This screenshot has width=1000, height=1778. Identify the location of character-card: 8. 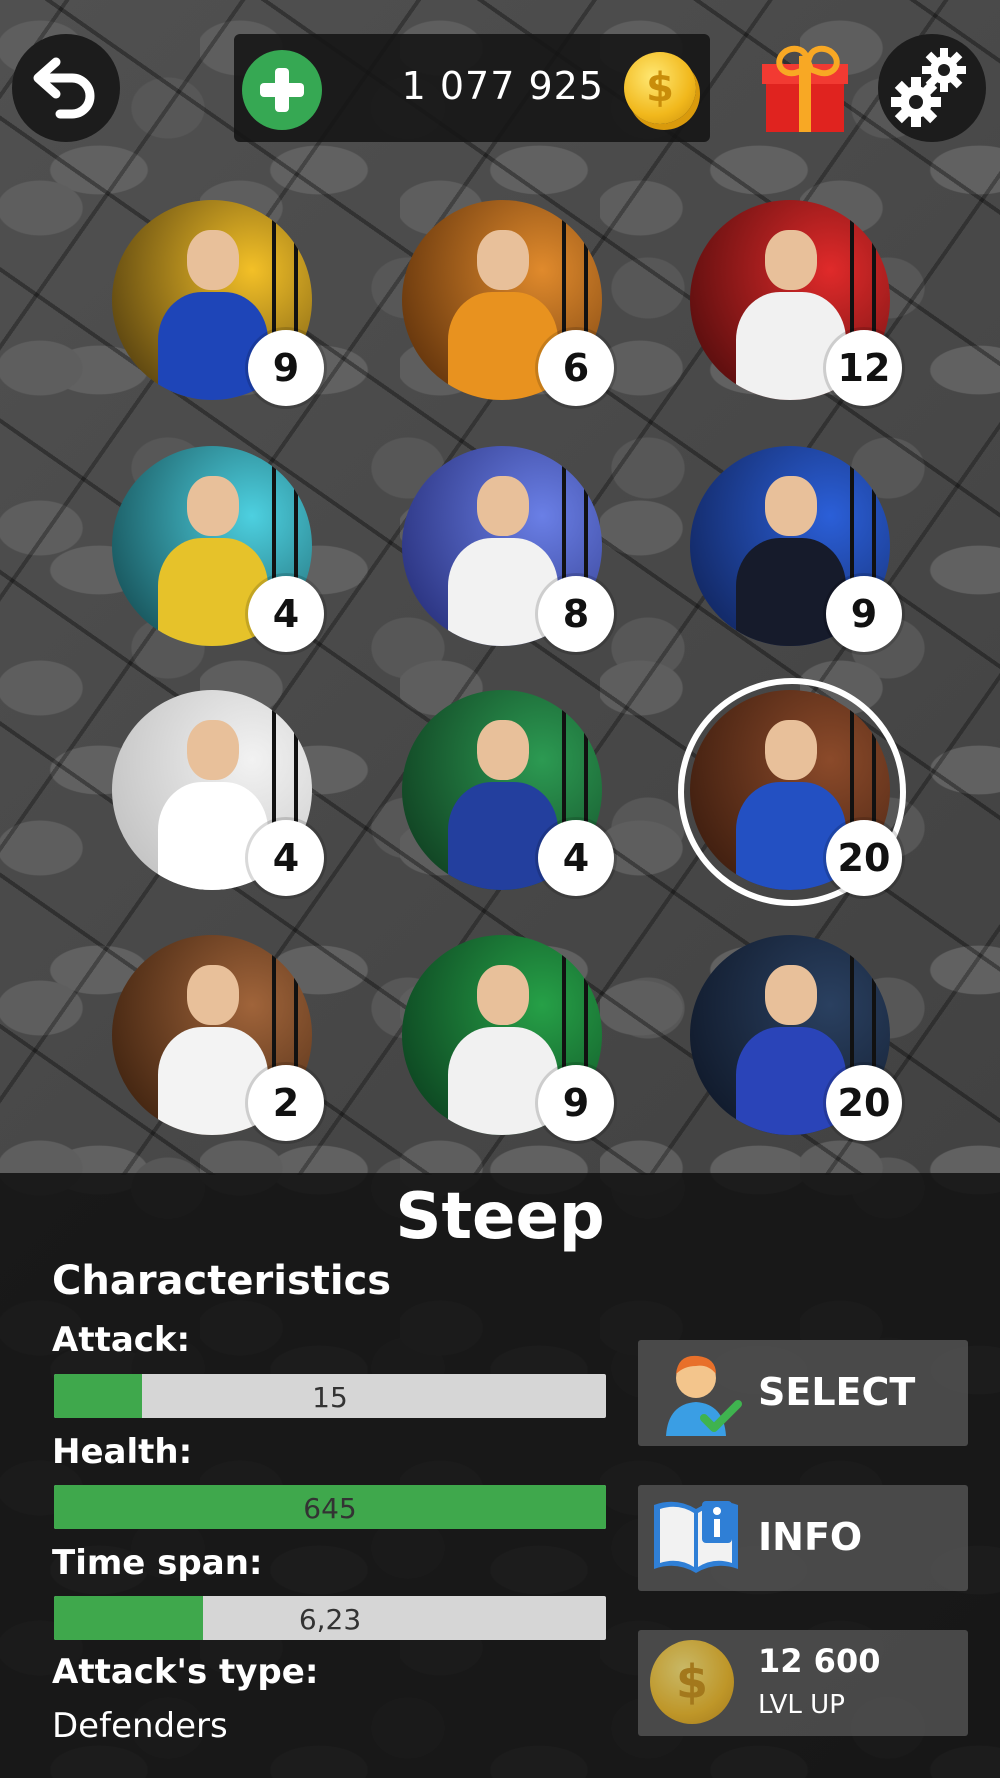
(508, 549).